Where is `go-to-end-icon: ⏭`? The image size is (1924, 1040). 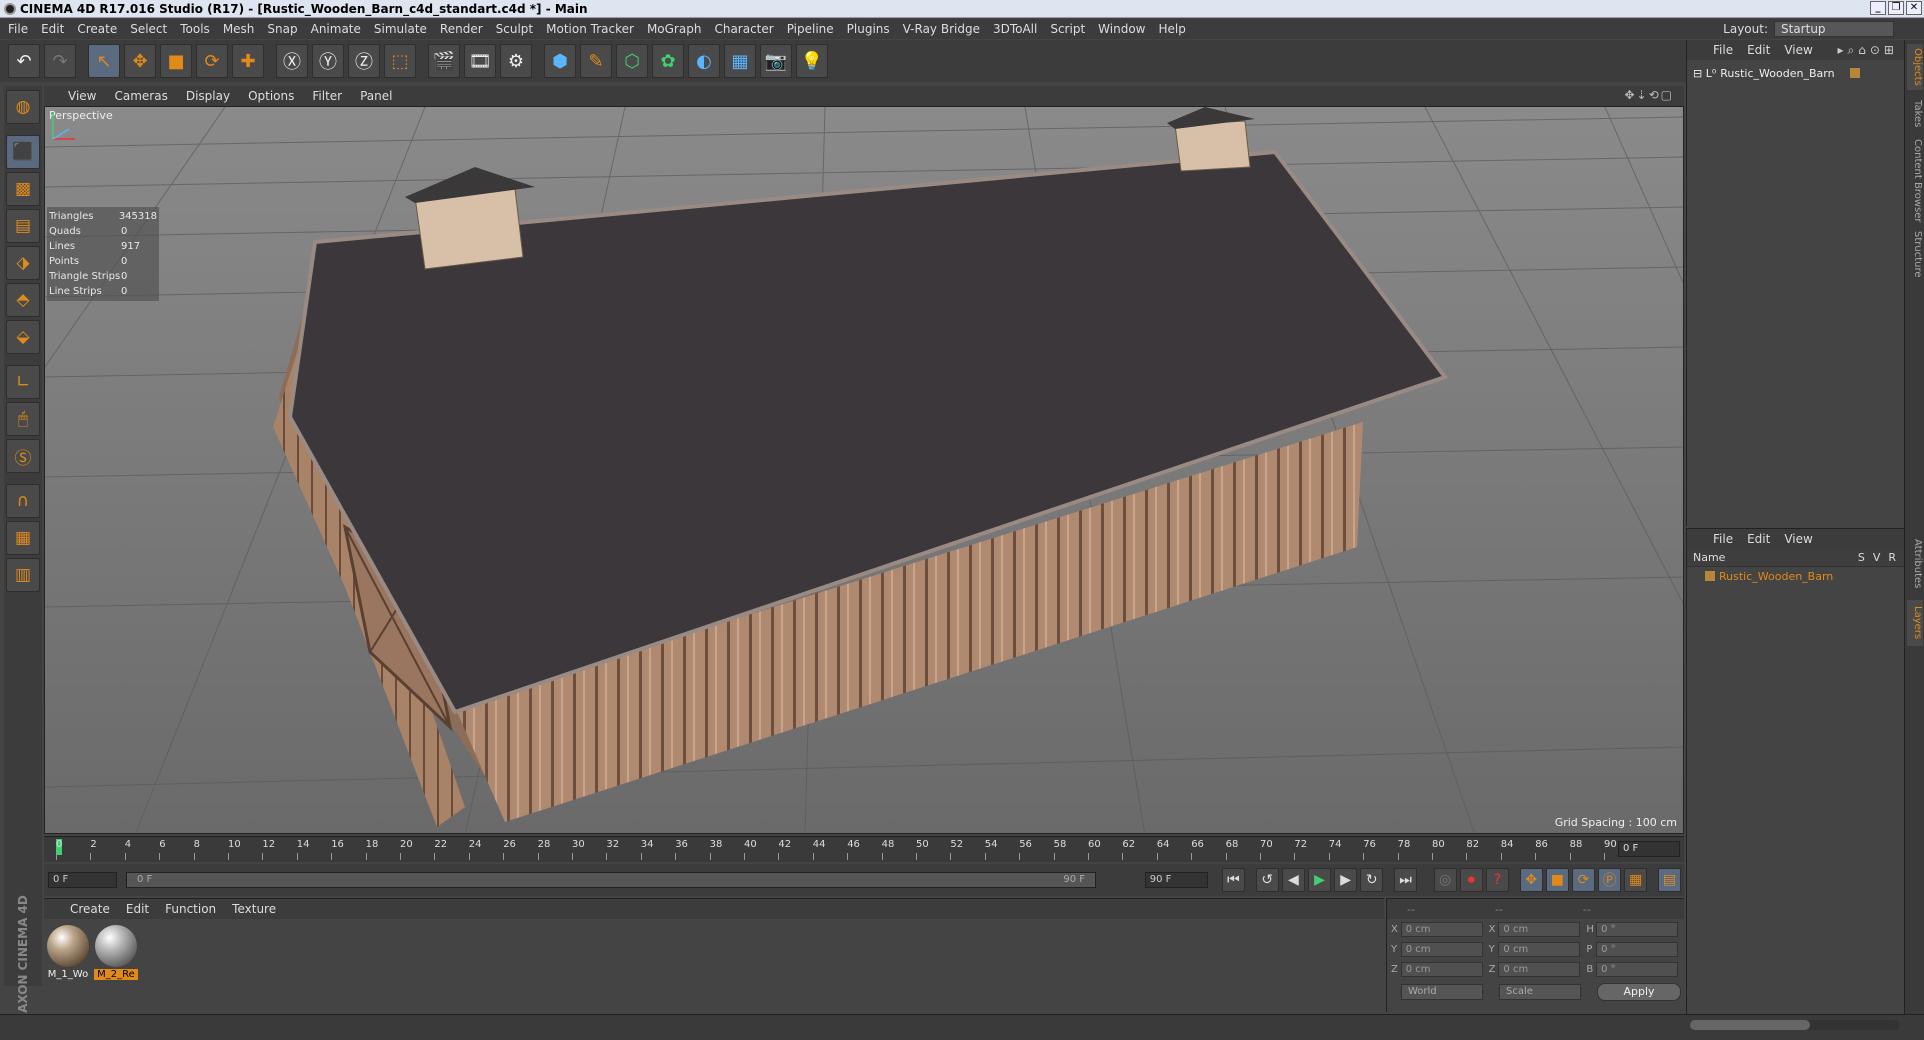 go-to-end-icon: ⏭ is located at coordinates (1406, 880).